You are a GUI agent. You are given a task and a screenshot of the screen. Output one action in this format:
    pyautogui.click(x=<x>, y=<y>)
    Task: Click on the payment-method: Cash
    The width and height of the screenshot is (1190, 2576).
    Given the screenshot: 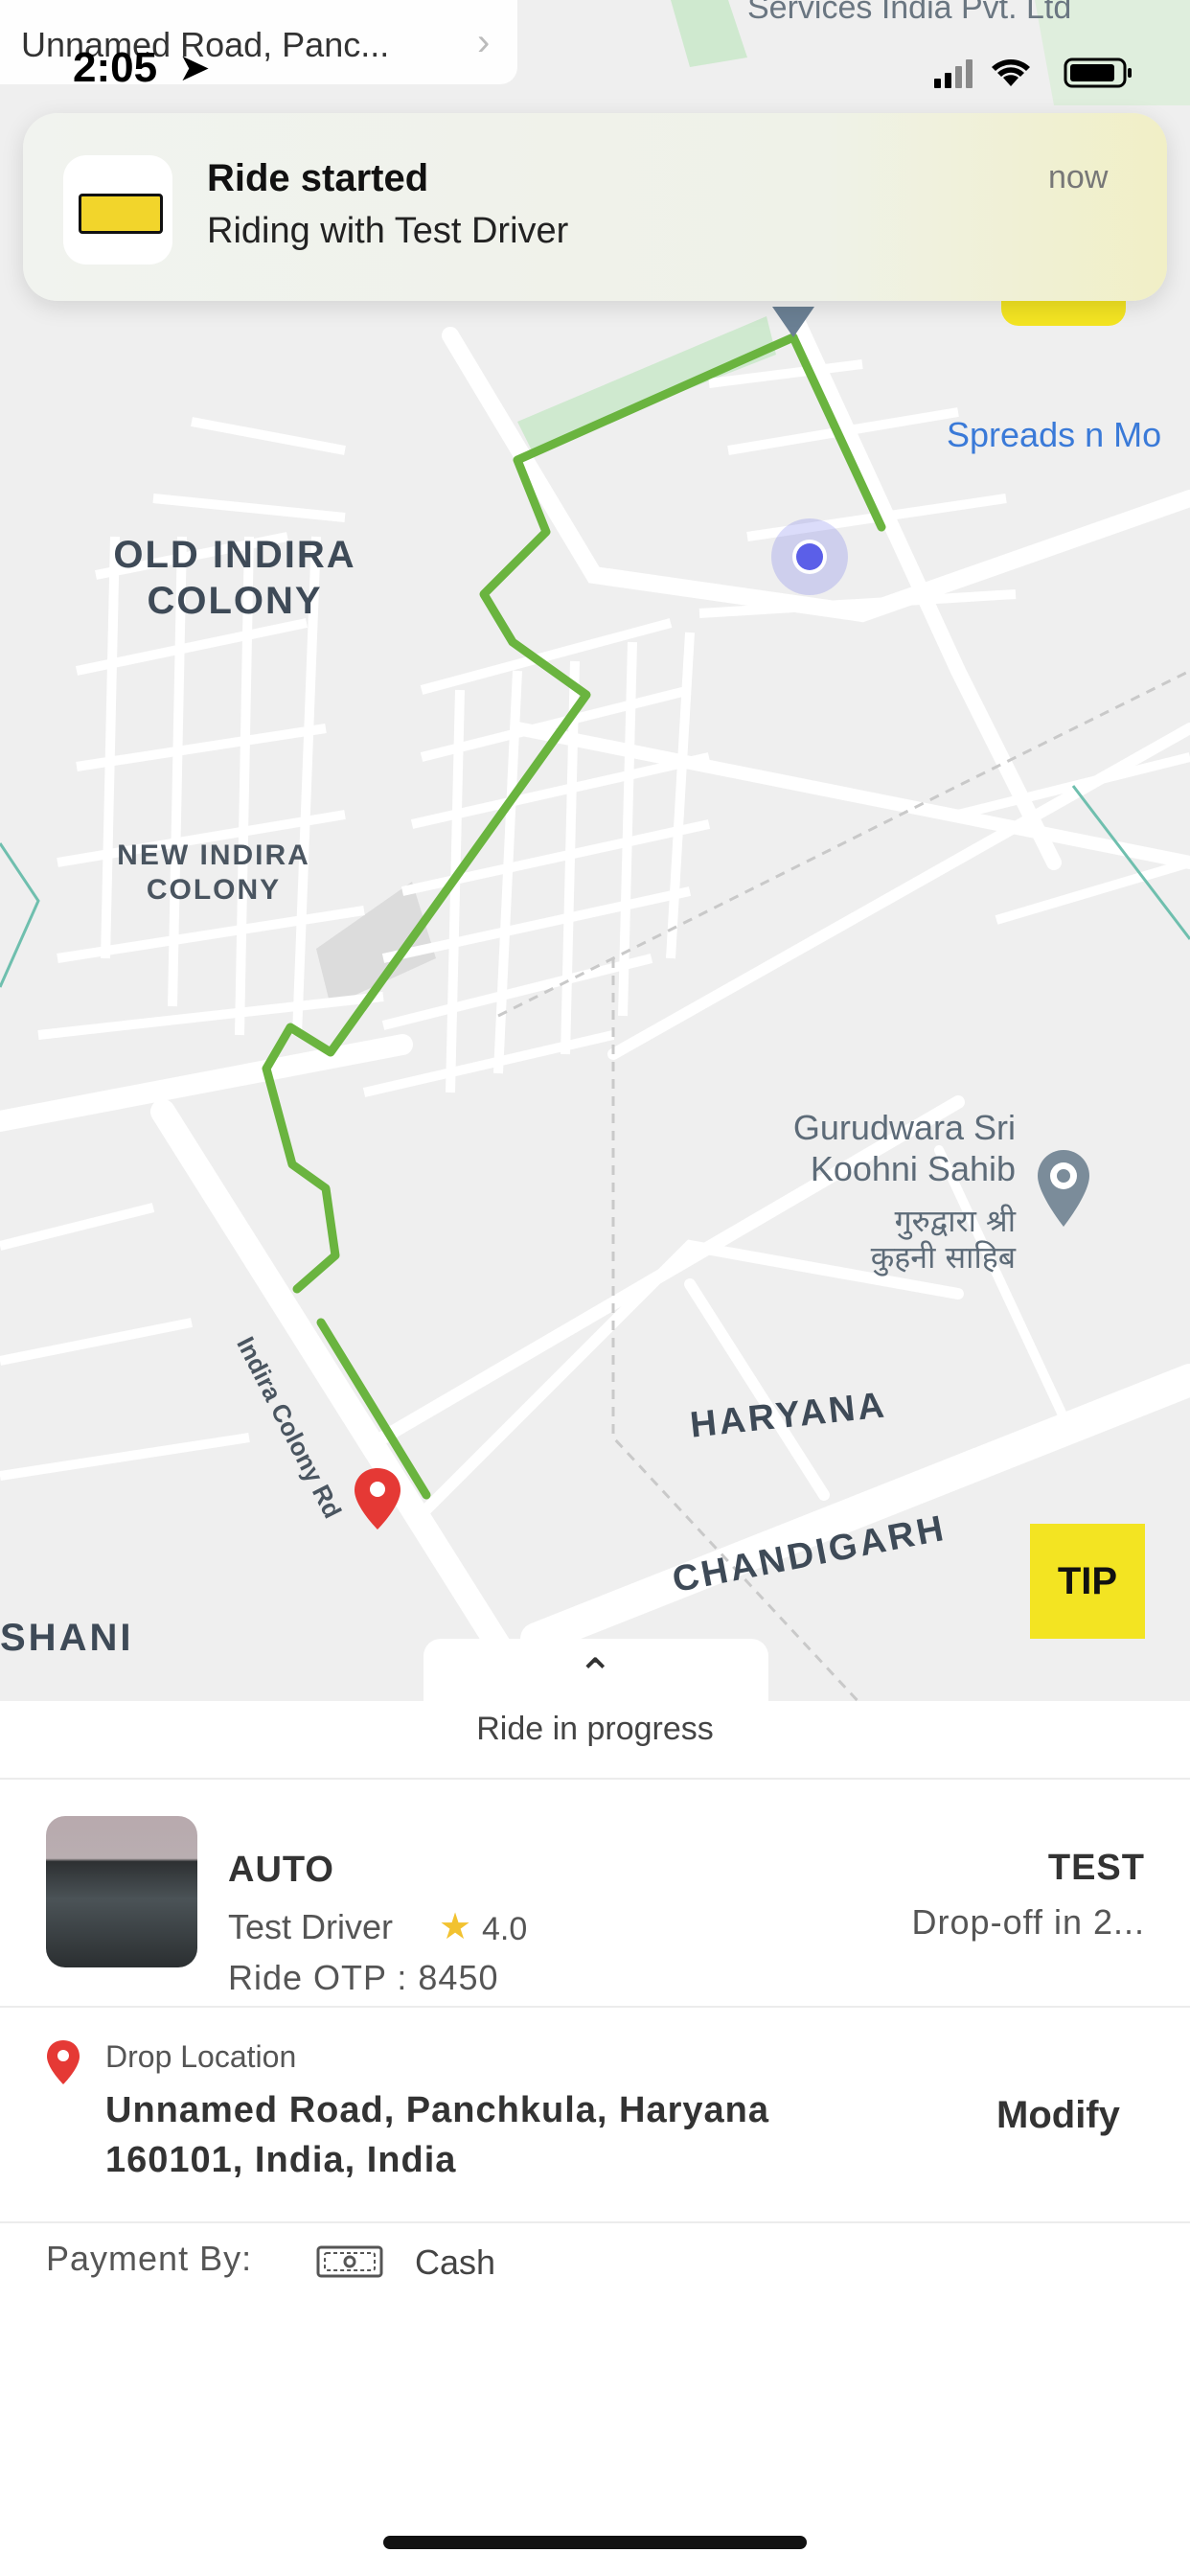 What is the action you would take?
    pyautogui.click(x=456, y=2262)
    